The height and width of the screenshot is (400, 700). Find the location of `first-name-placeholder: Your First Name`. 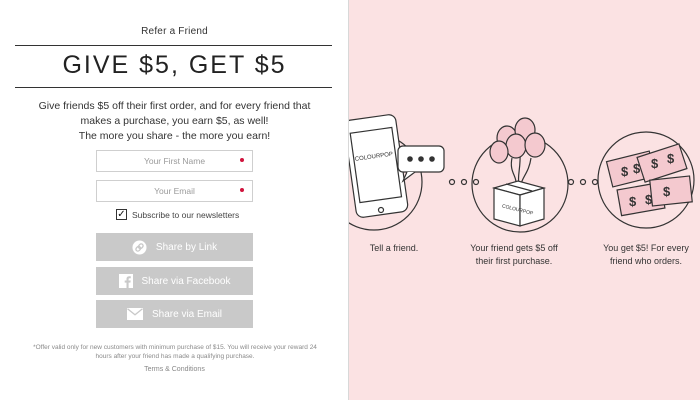

first-name-placeholder: Your First Name is located at coordinates (174, 161).